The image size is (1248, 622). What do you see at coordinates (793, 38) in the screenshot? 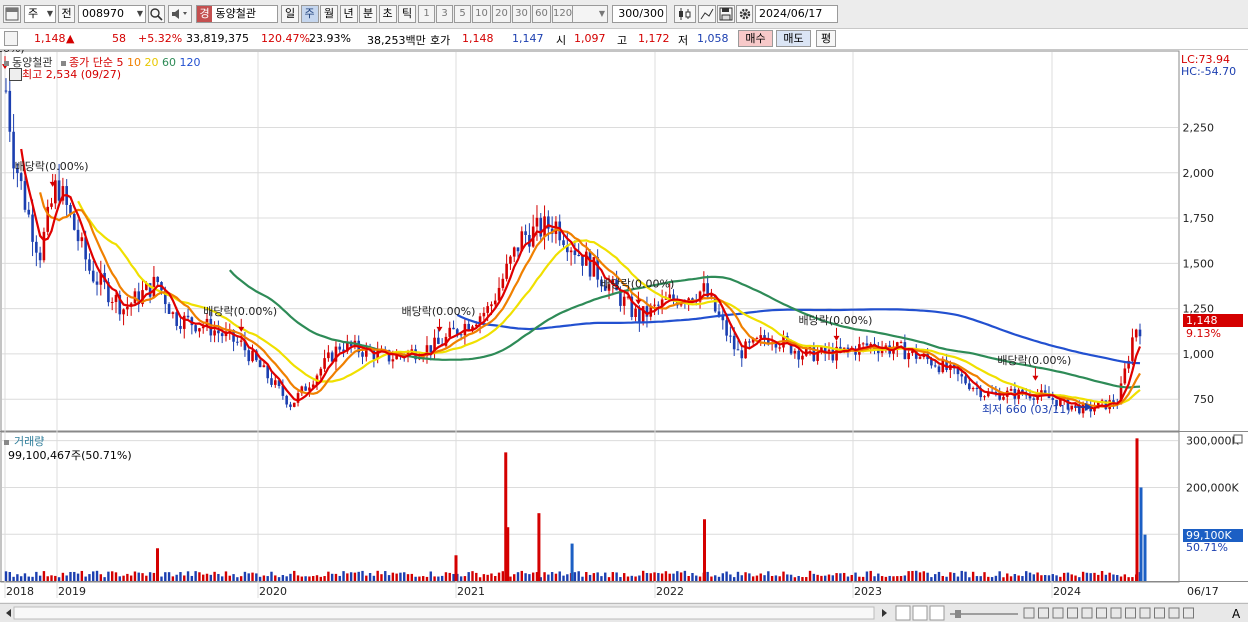
I see `sell-button: 매도` at bounding box center [793, 38].